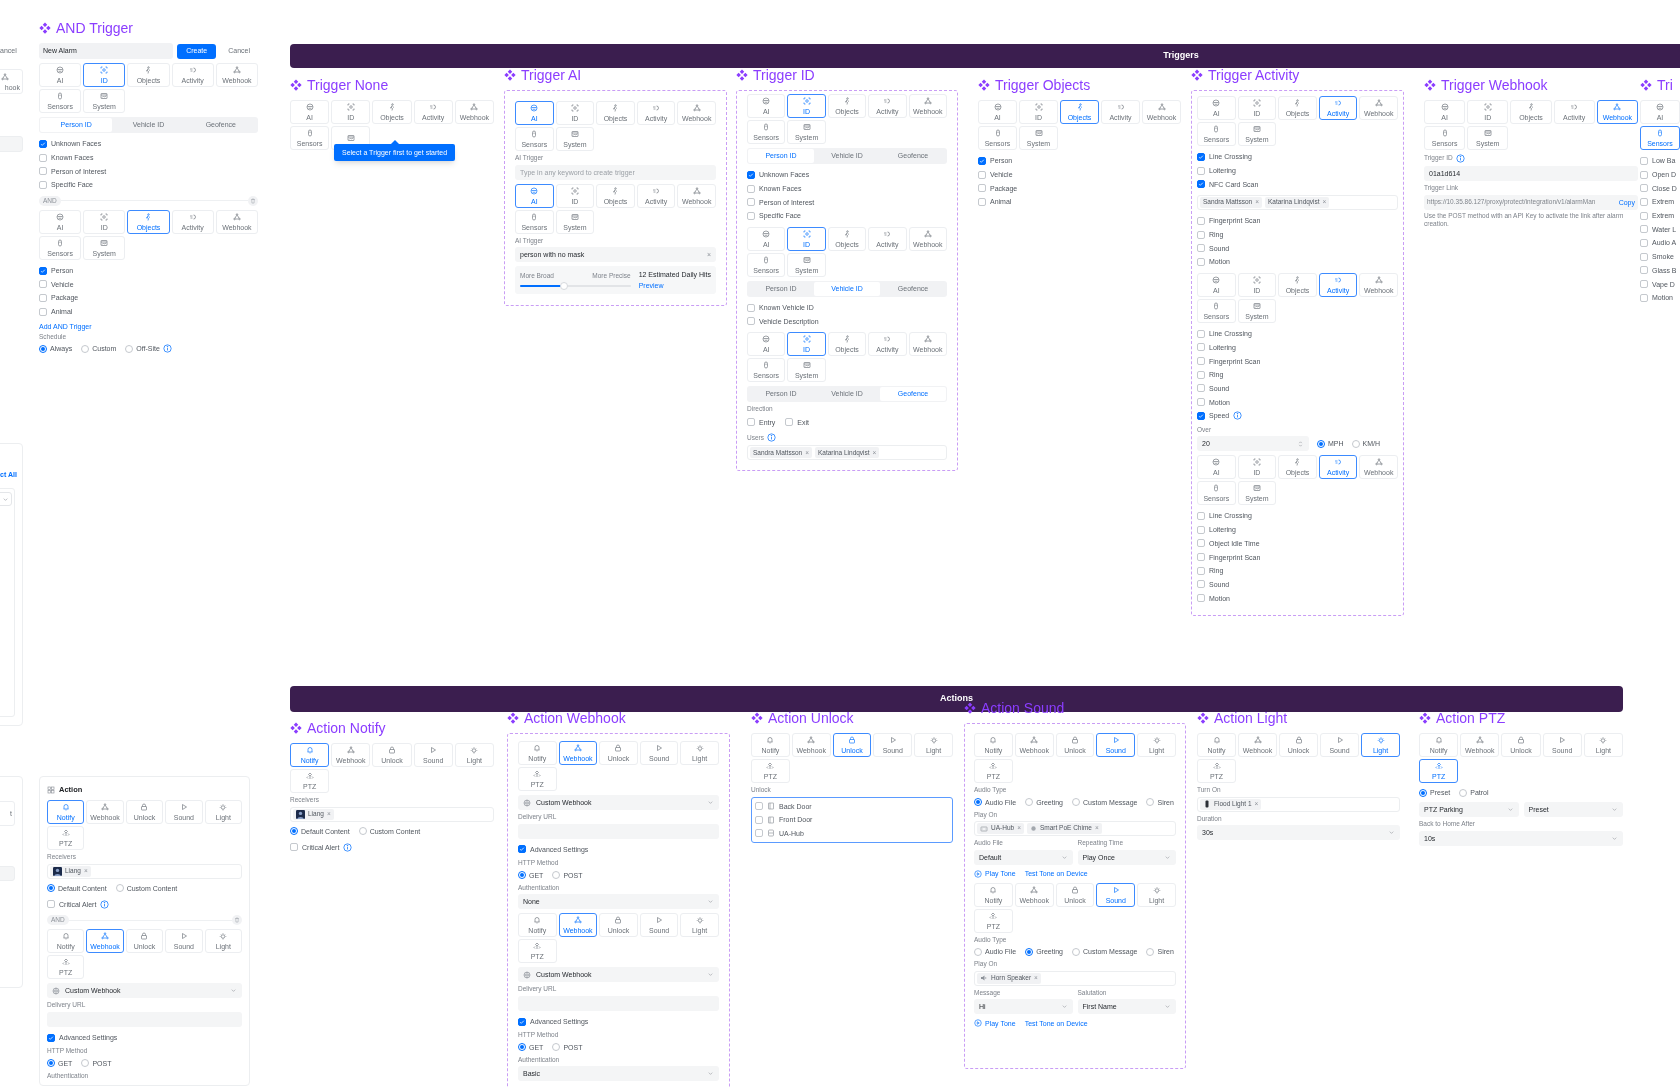 This screenshot has height=1088, width=1680. Describe the element at coordinates (1079, 107) in the screenshot. I see `person-icon` at that location.